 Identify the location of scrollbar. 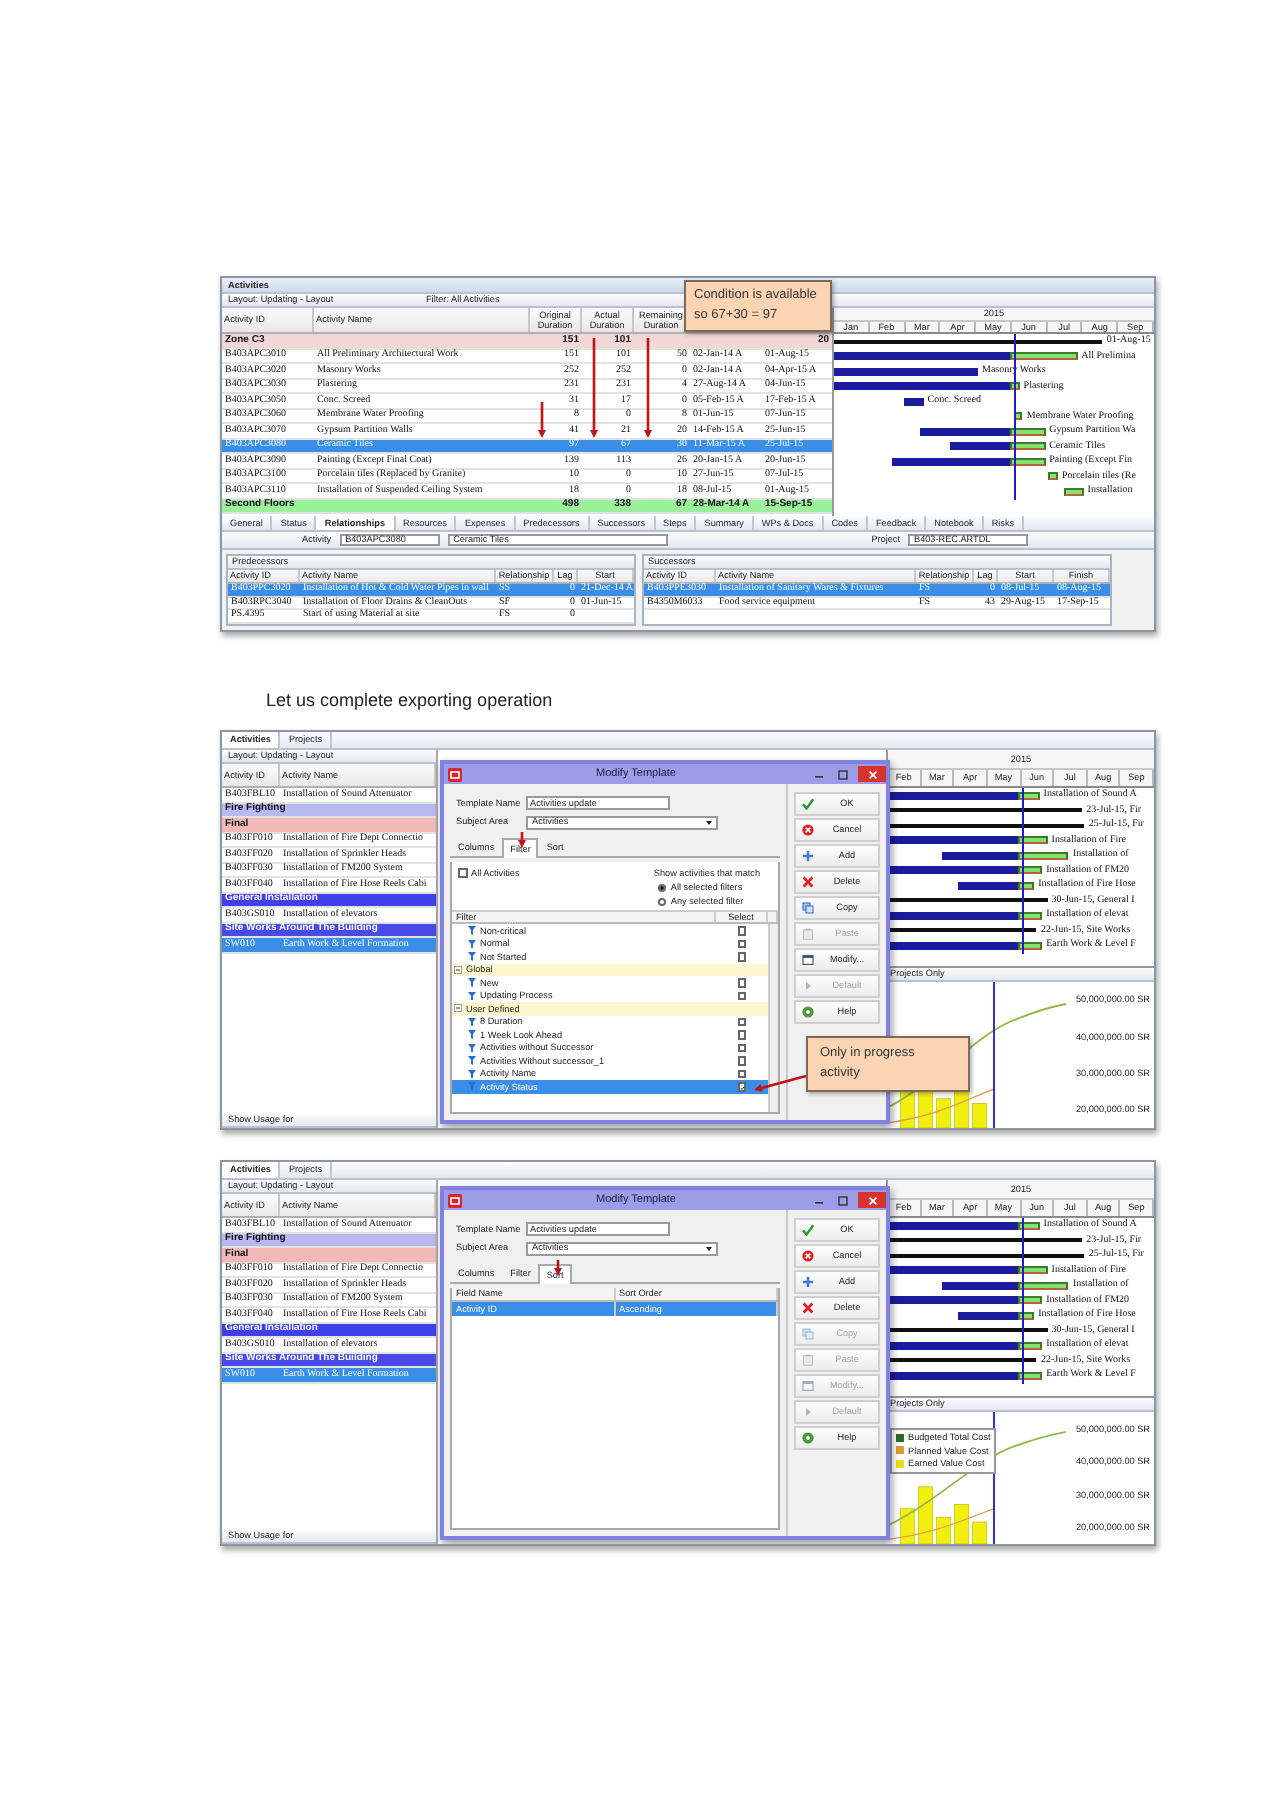
(773, 1018).